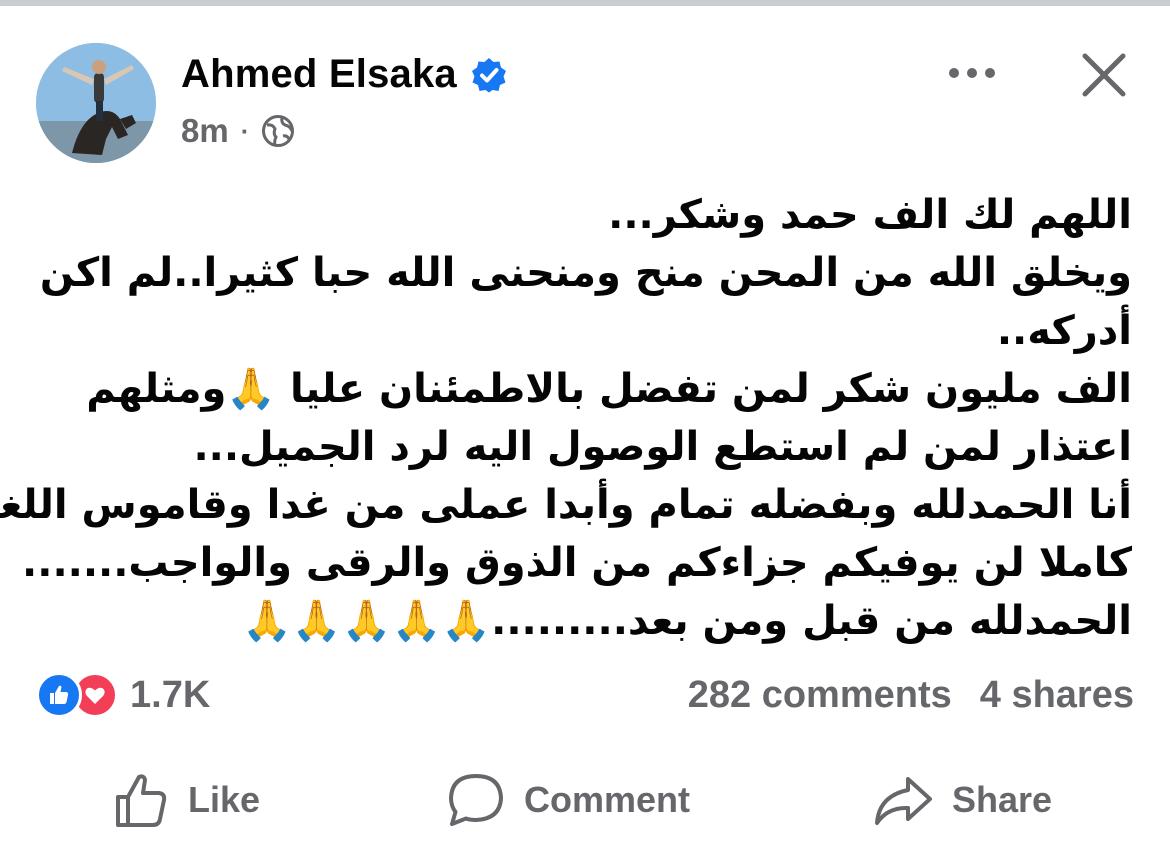 This screenshot has height=845, width=1170. What do you see at coordinates (903, 801) in the screenshot?
I see `share-arrow-icon` at bounding box center [903, 801].